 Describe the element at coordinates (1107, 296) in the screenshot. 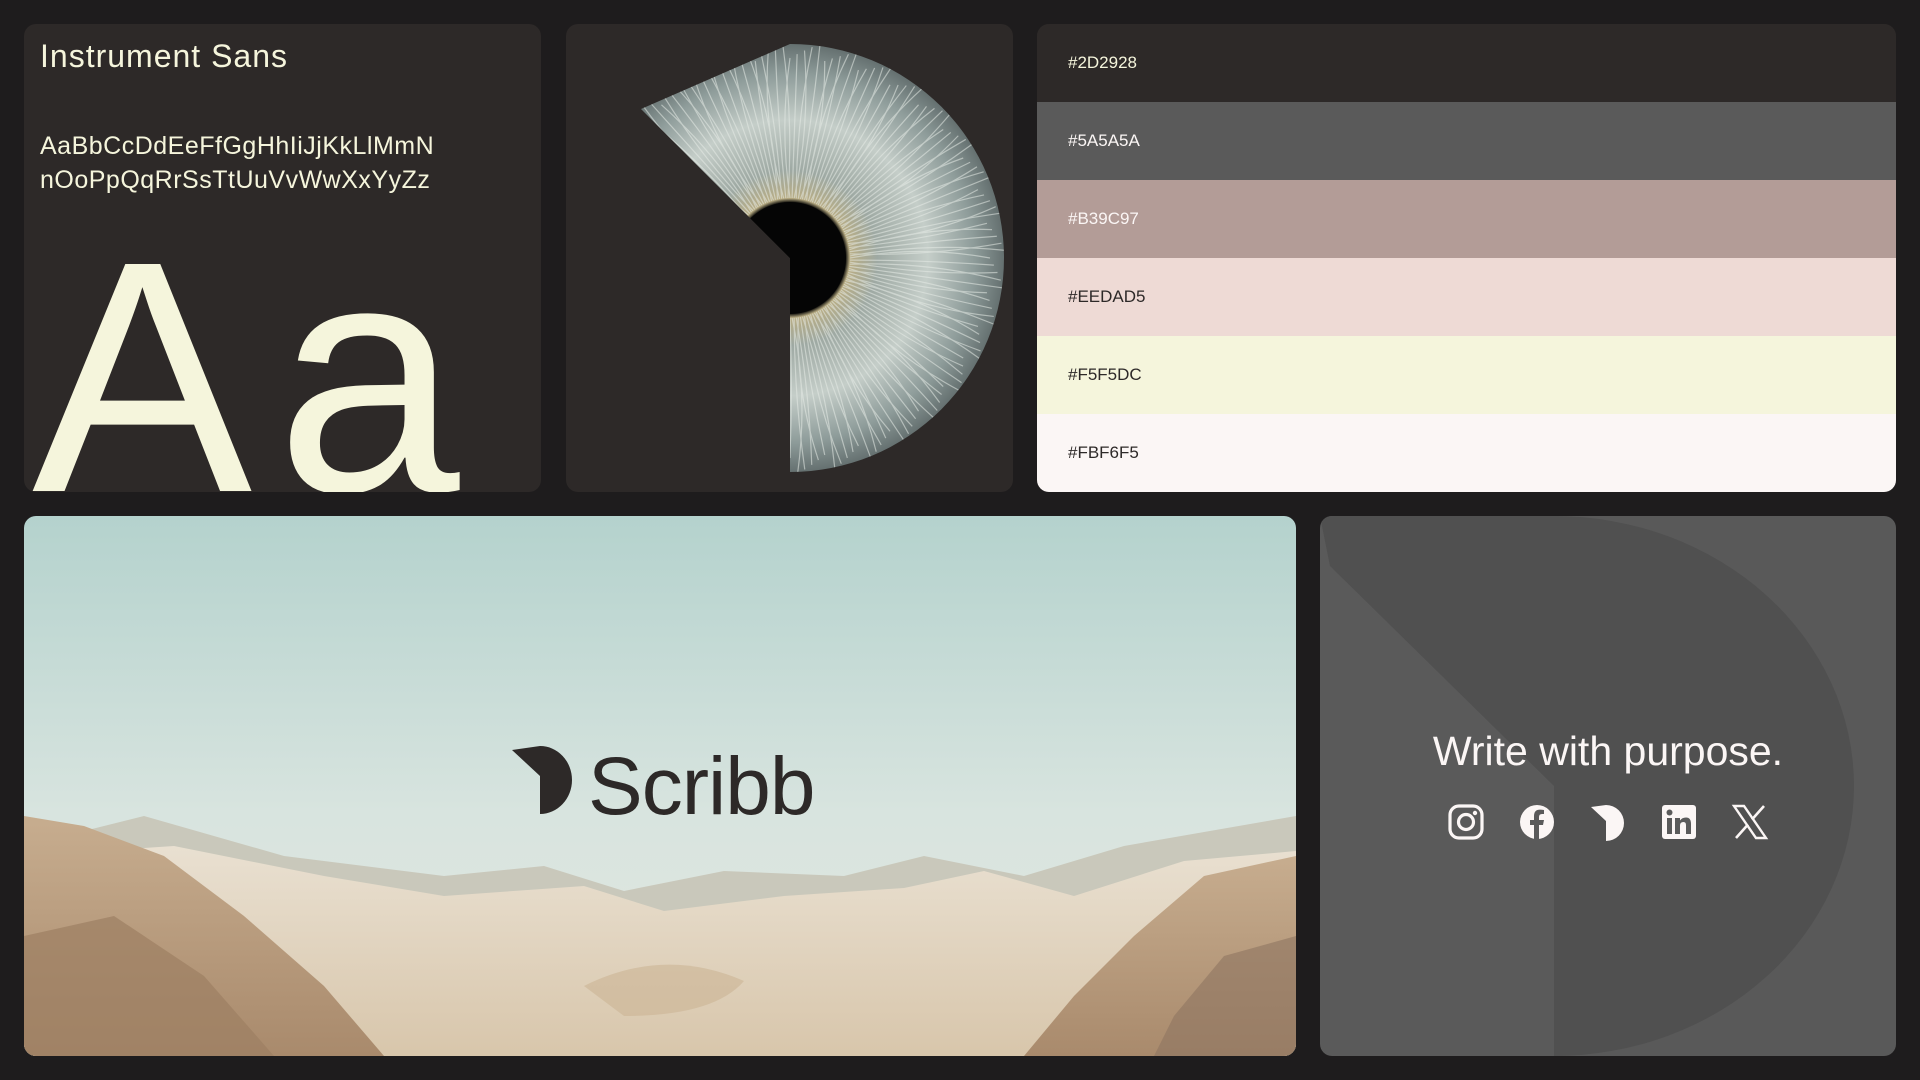

I see `swatch-hex-label: #EEDAD5` at that location.